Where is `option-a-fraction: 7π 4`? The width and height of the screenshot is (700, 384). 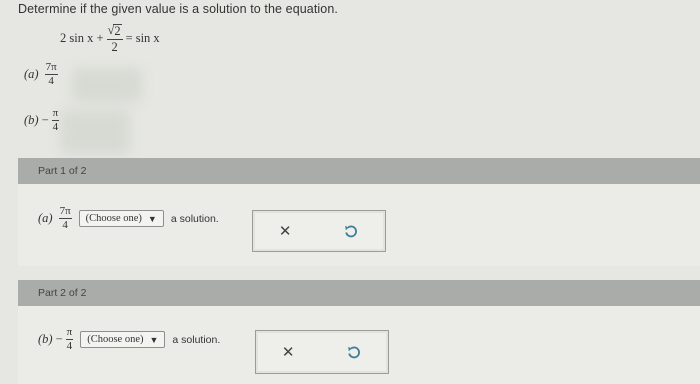 option-a-fraction: 7π 4 is located at coordinates (51, 74).